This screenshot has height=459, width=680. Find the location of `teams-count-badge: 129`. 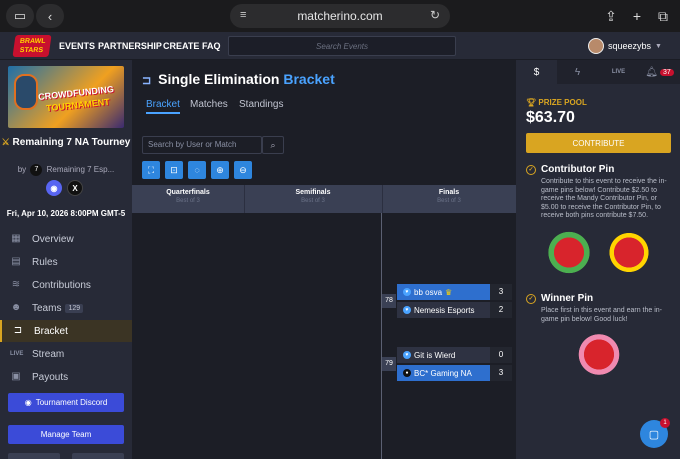

teams-count-badge: 129 is located at coordinates (74, 308).